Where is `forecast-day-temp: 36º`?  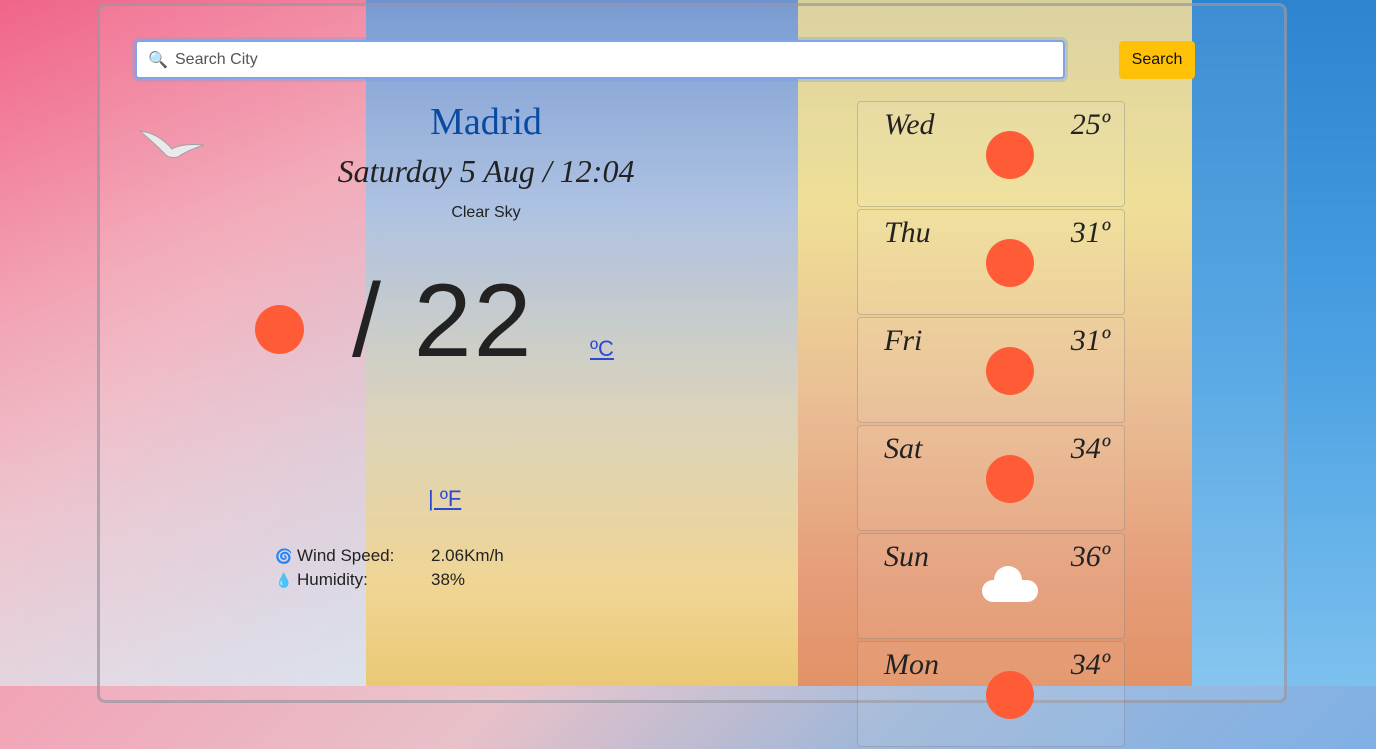 forecast-day-temp: 36º is located at coordinates (1090, 556).